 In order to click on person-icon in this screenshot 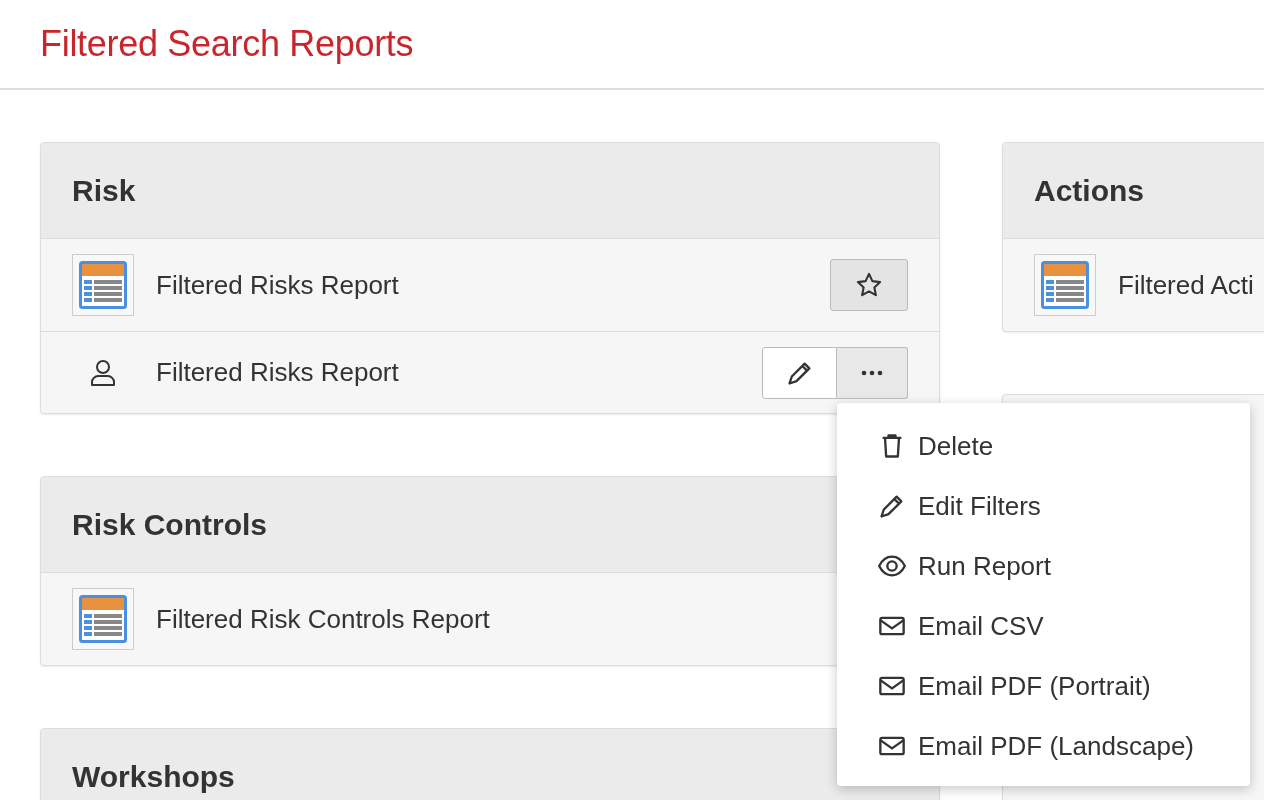, I will do `click(103, 372)`.